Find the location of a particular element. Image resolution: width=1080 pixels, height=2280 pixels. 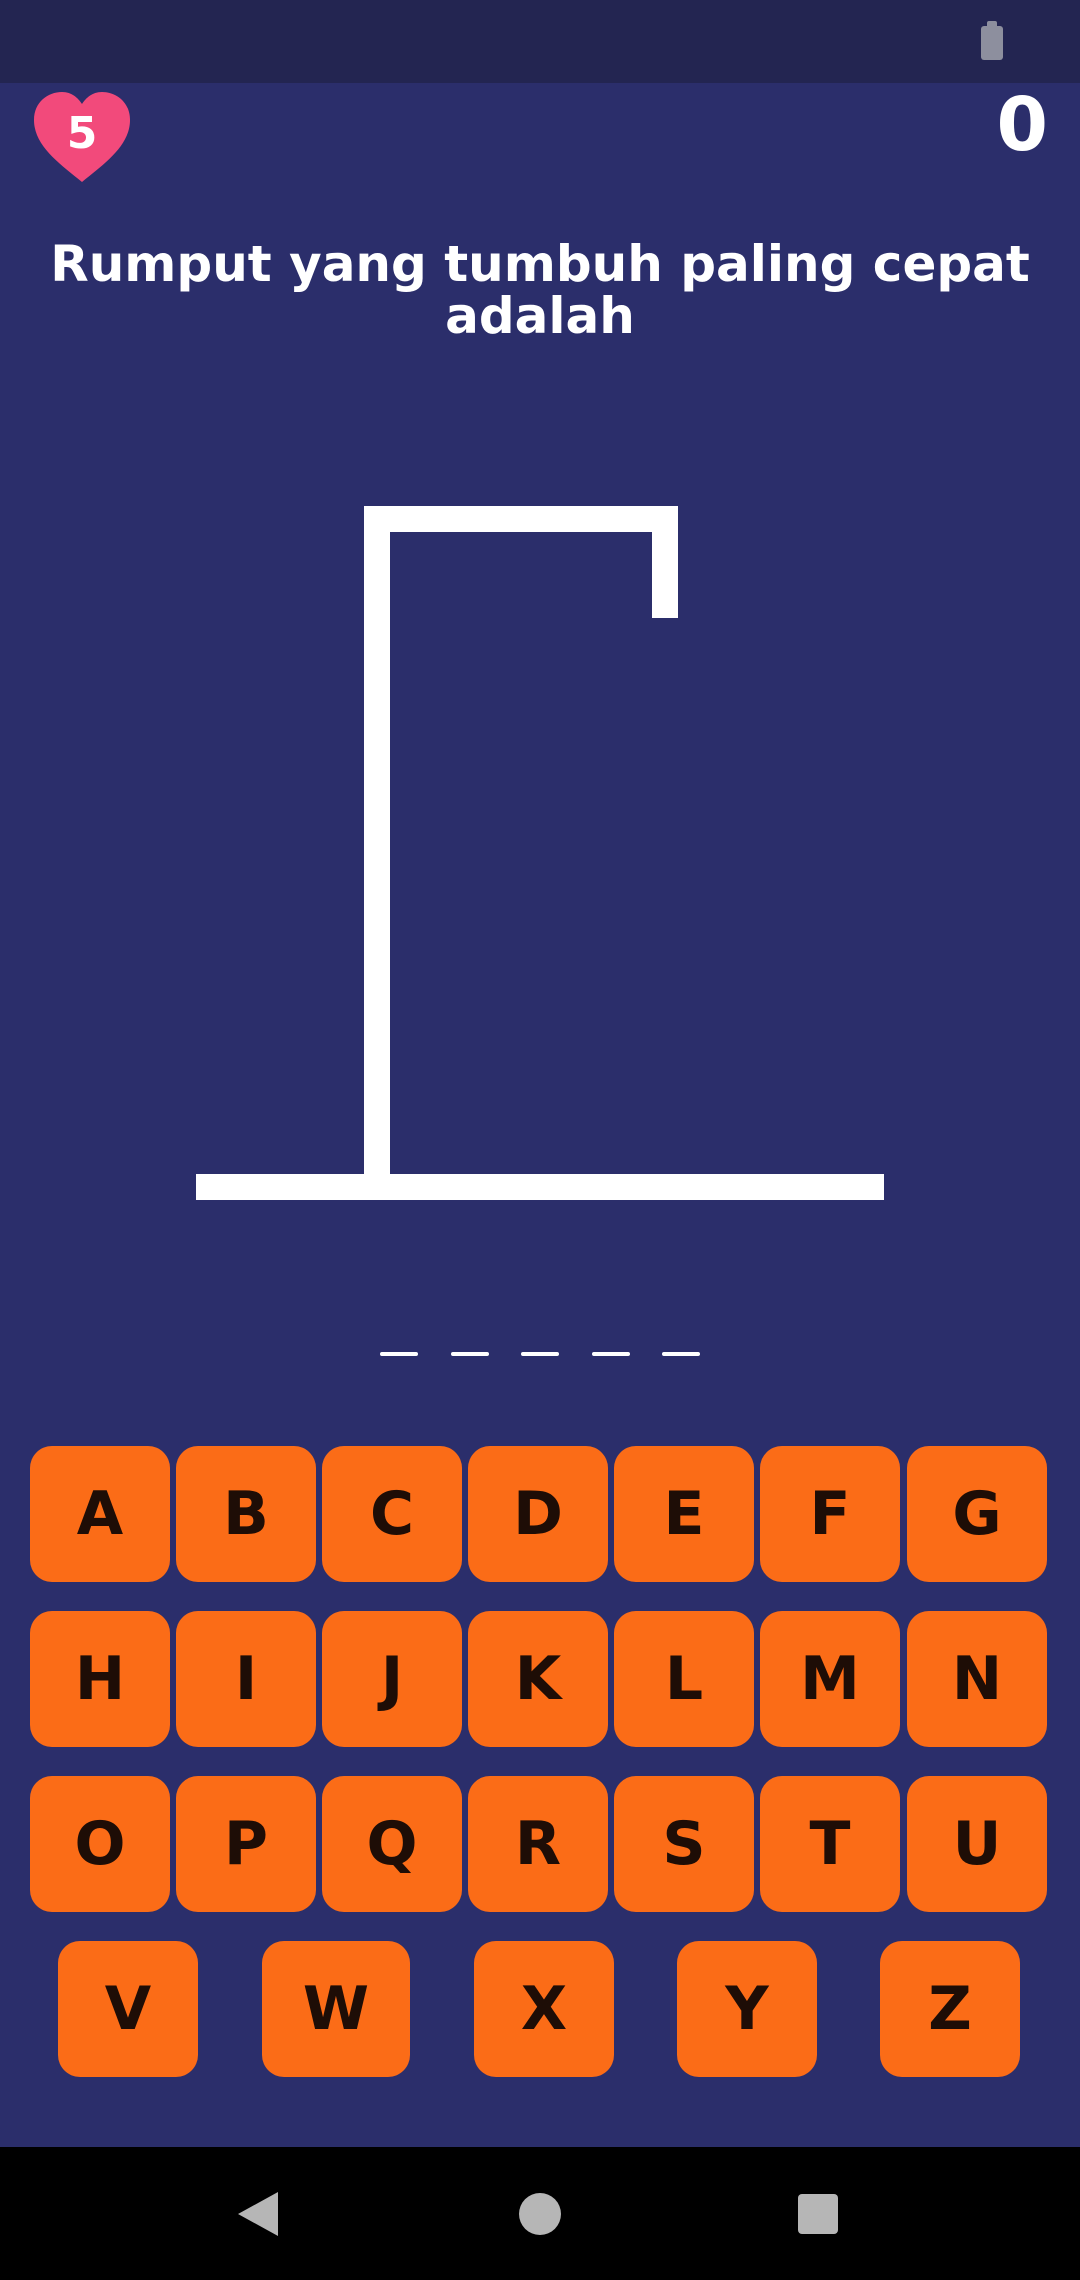

gallows-rope is located at coordinates (665, 562).